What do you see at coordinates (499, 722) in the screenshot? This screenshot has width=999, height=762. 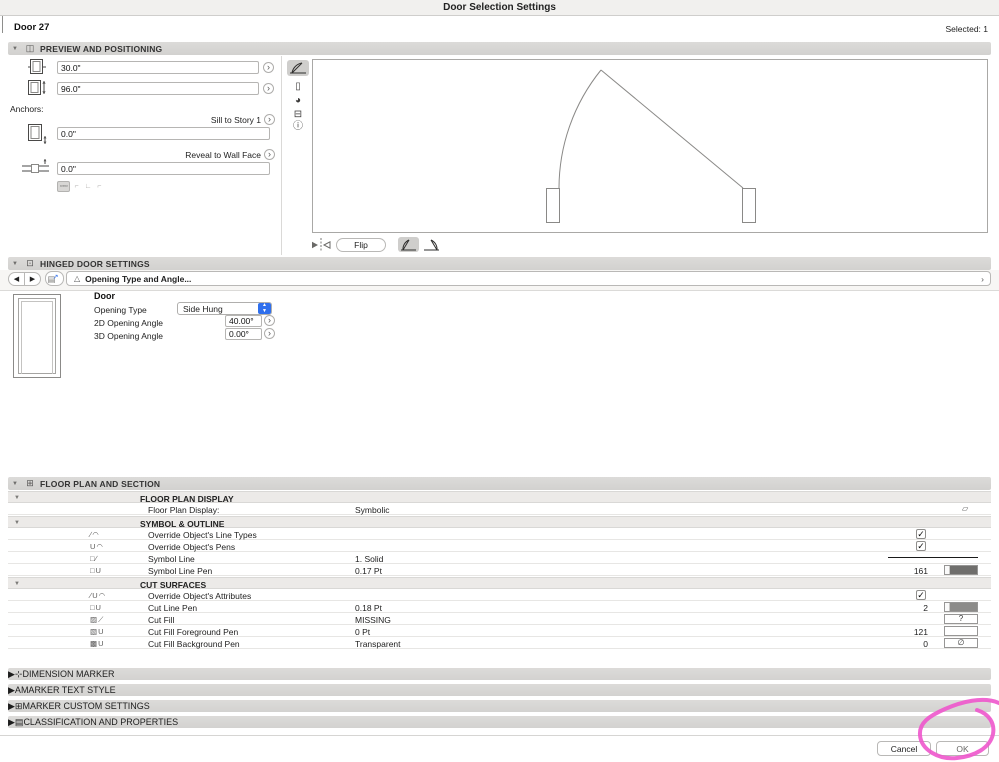 I see `section-classification-properties: ▶ ▤ CLASSIFICATION AND PROPERTIES` at bounding box center [499, 722].